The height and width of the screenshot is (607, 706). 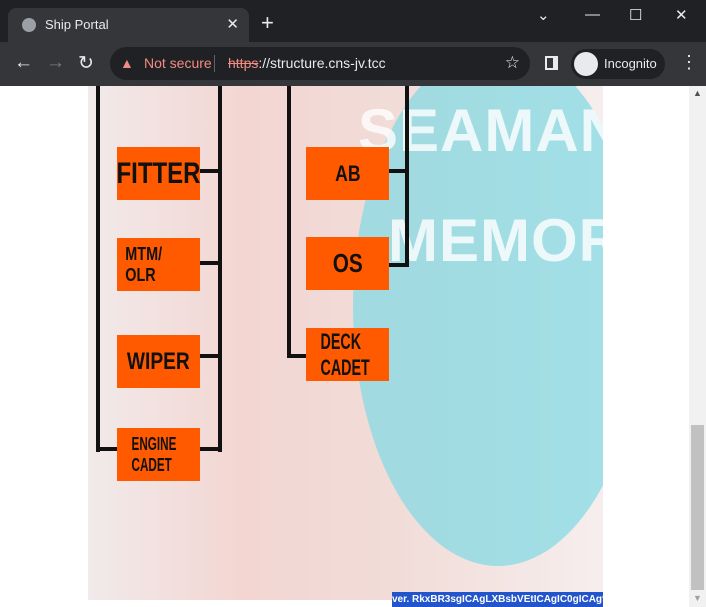 What do you see at coordinates (592, 14) in the screenshot?
I see `minimize-button: —` at bounding box center [592, 14].